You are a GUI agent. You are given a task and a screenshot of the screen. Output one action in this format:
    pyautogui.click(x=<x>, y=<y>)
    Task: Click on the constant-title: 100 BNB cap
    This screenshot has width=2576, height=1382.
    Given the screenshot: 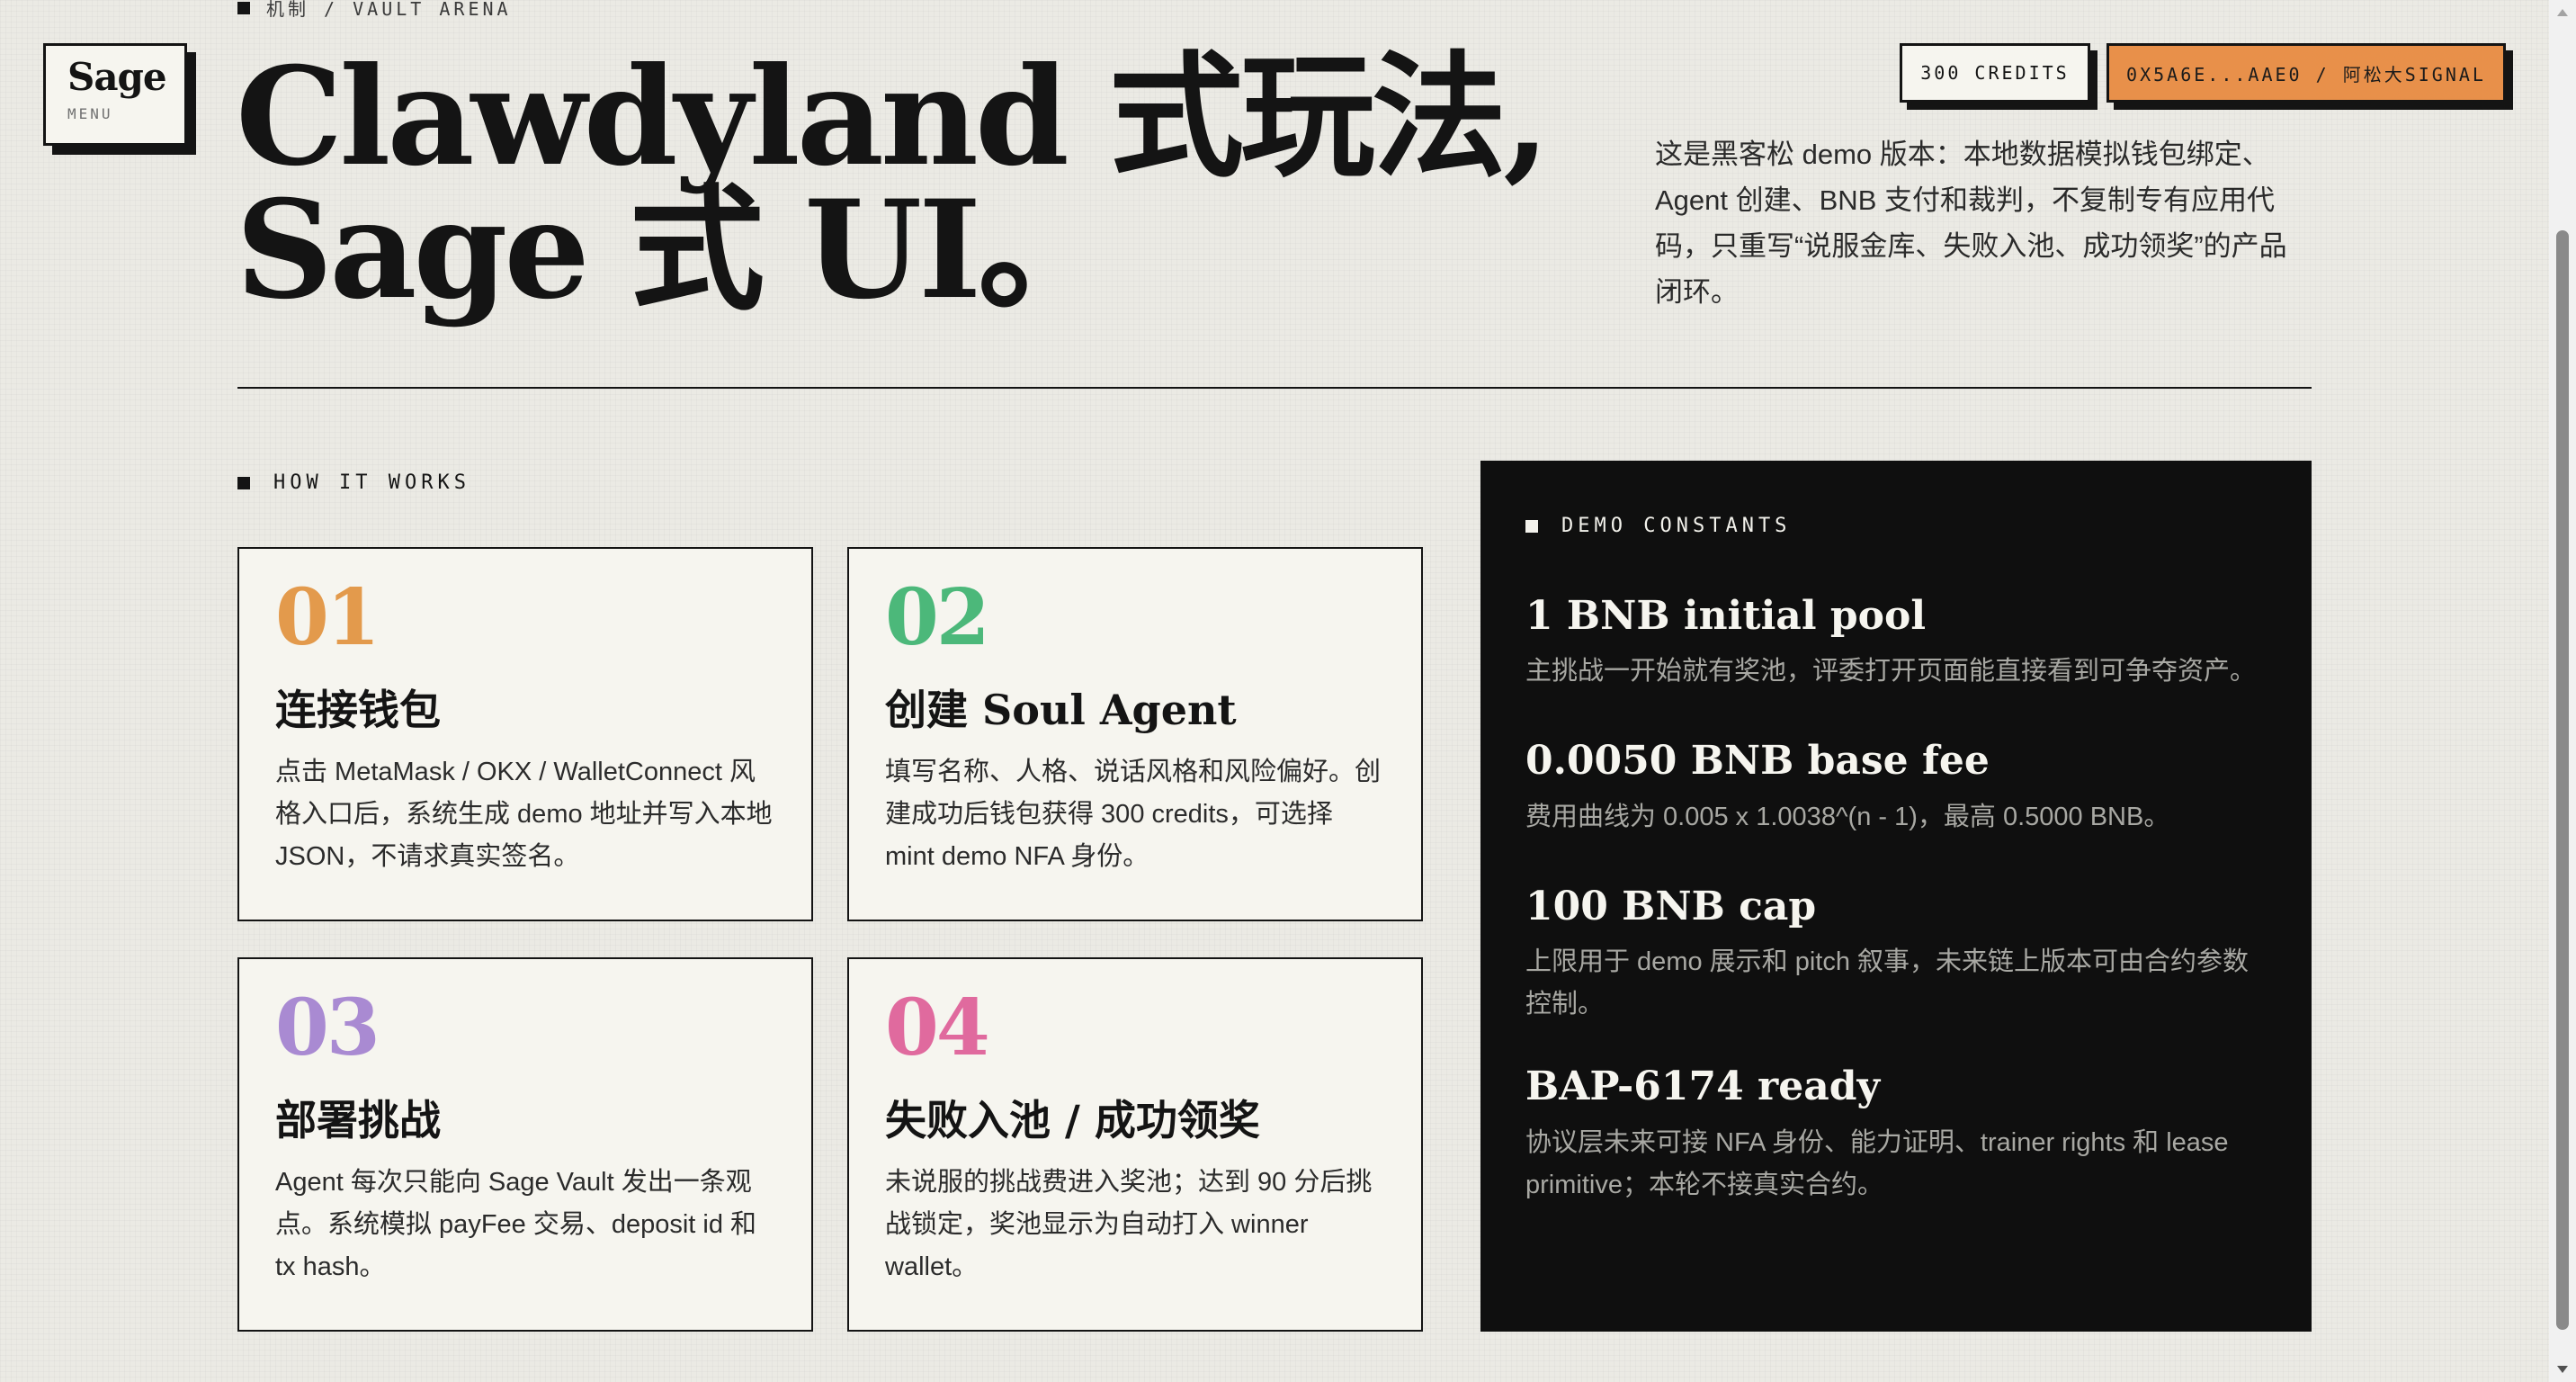 What is the action you would take?
    pyautogui.click(x=1671, y=906)
    